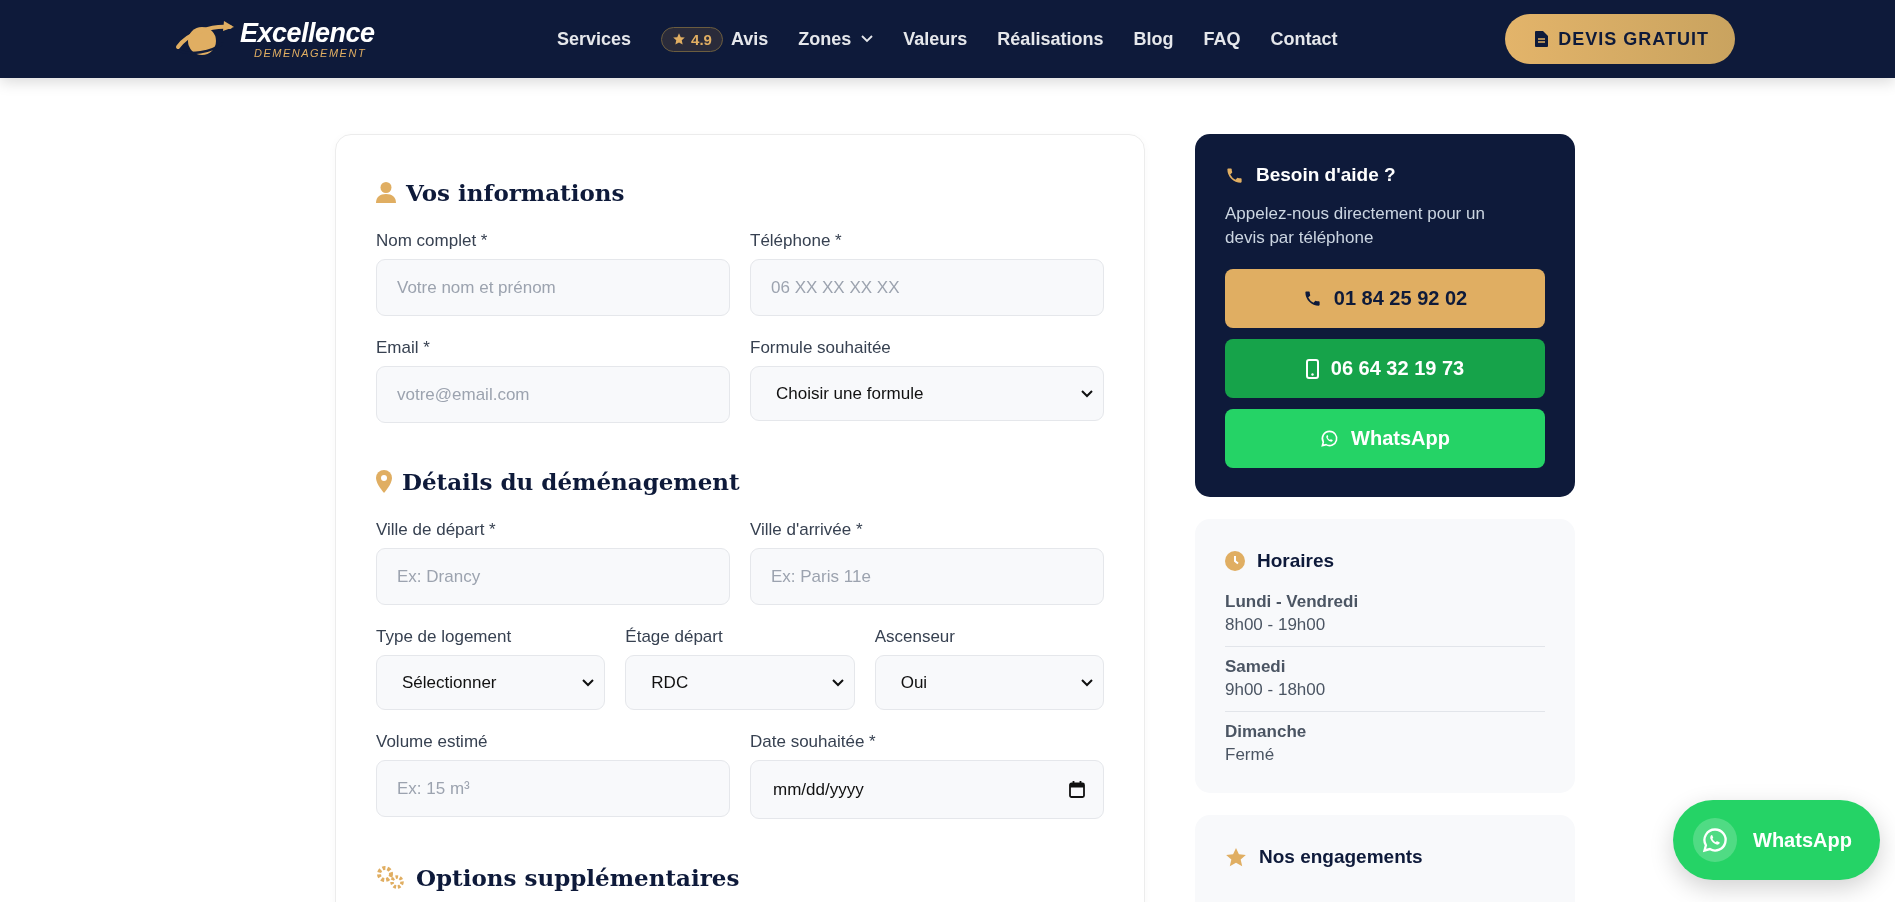 This screenshot has width=1895, height=902. Describe the element at coordinates (311, 53) in the screenshot. I see `logo-tagline: DEMENAGEMENT` at that location.